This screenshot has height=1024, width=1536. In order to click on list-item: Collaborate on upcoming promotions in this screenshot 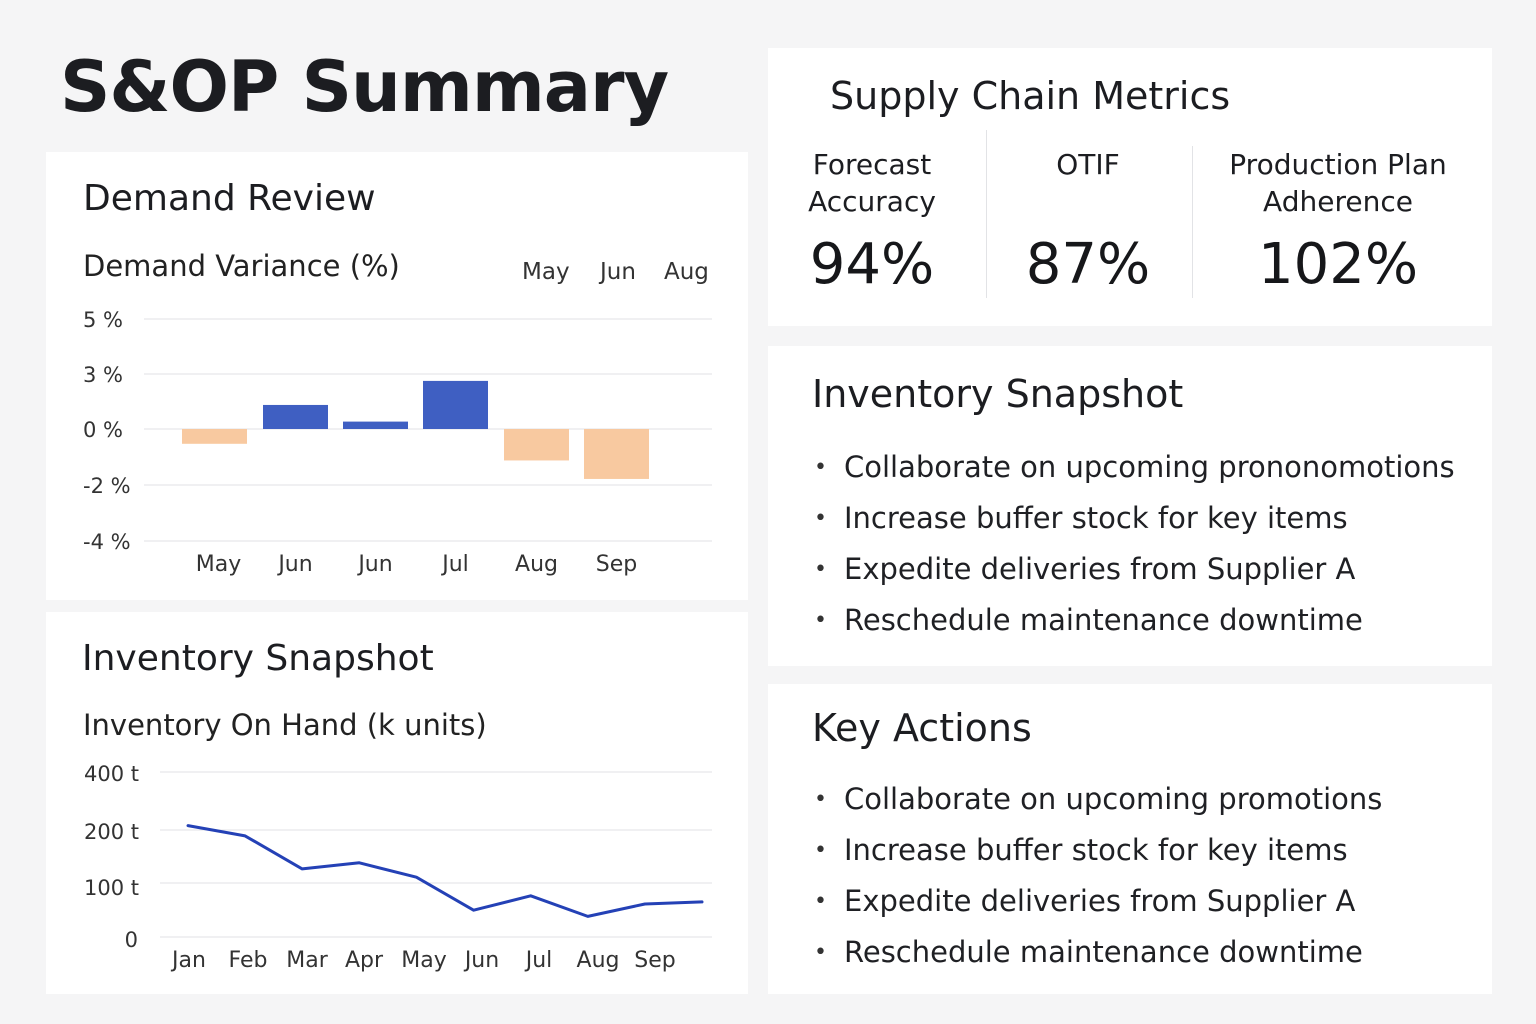, I will do `click(1098, 799)`.